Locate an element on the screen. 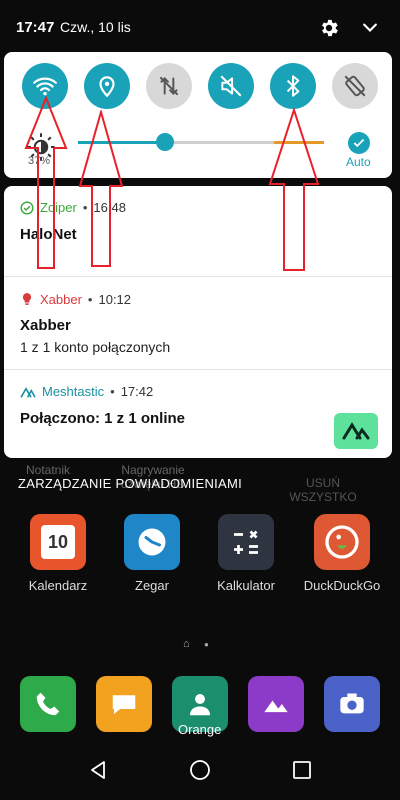 This screenshot has width=400, height=800. phone-app is located at coordinates (48, 704).